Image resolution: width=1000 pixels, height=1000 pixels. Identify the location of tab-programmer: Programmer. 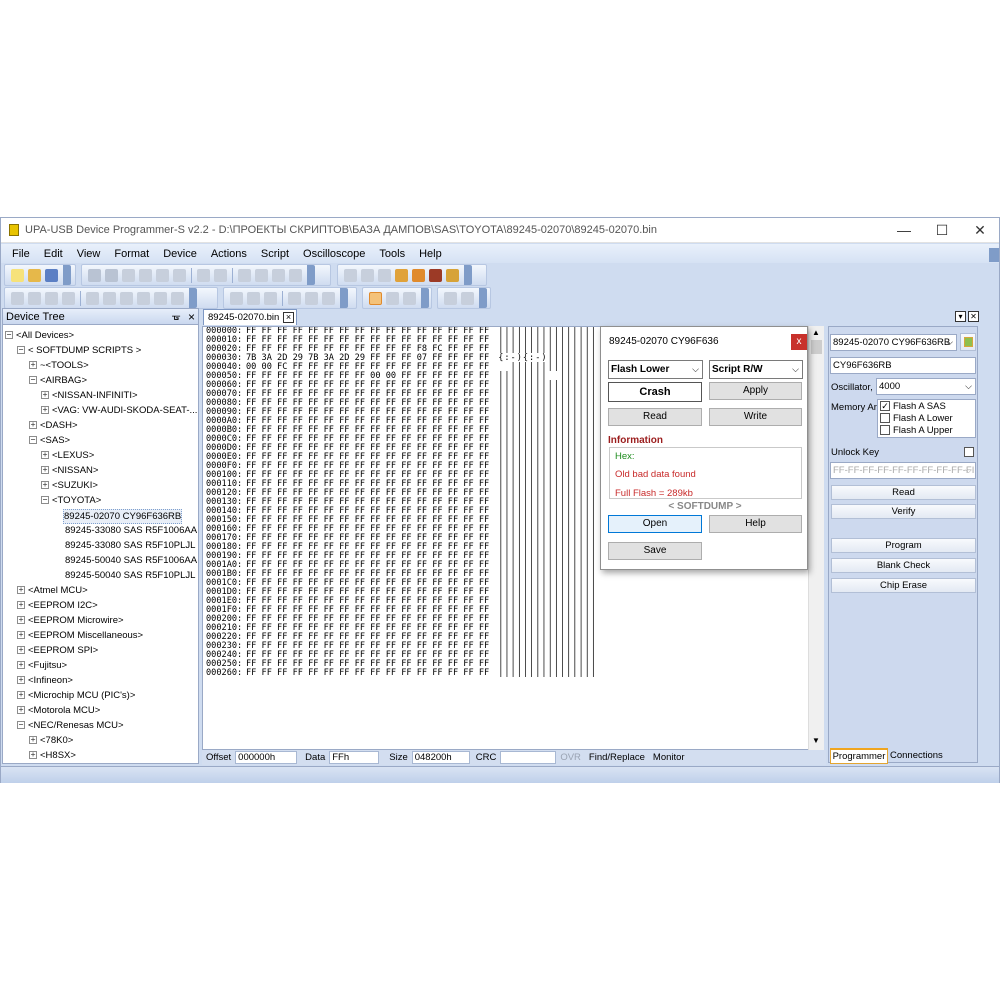
(859, 756).